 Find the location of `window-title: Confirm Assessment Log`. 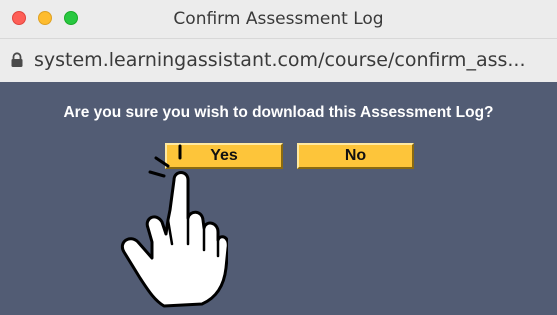

window-title: Confirm Assessment Log is located at coordinates (278, 19).